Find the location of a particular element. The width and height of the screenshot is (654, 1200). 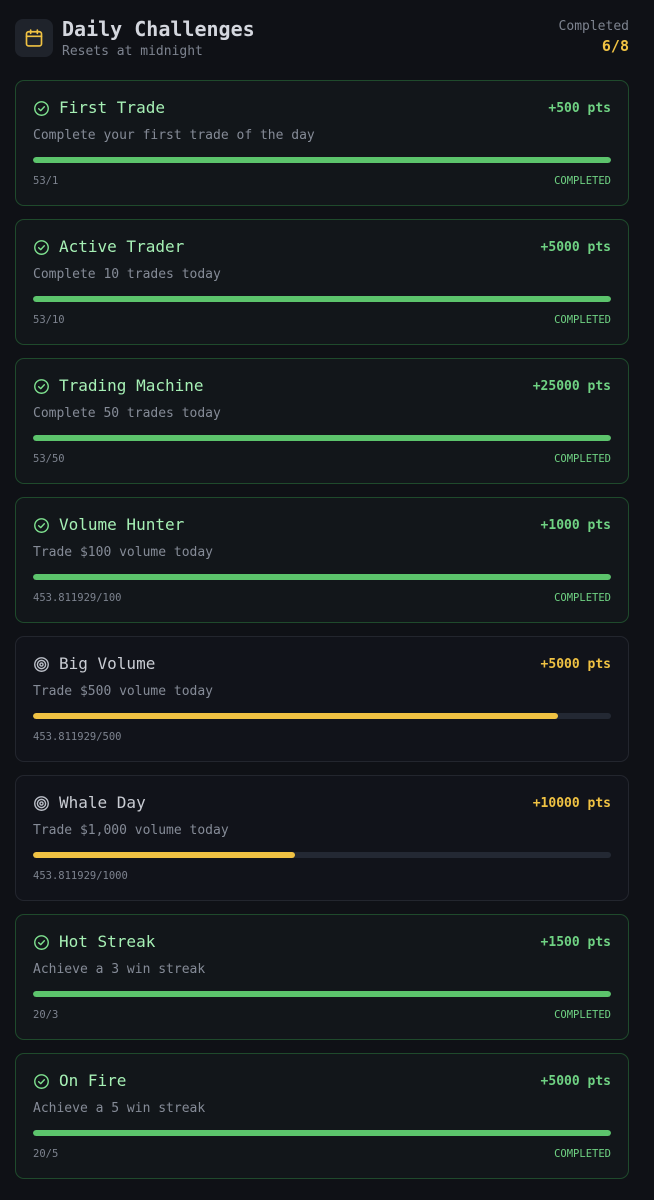

challenge-title: Hot Streak is located at coordinates (107, 941).